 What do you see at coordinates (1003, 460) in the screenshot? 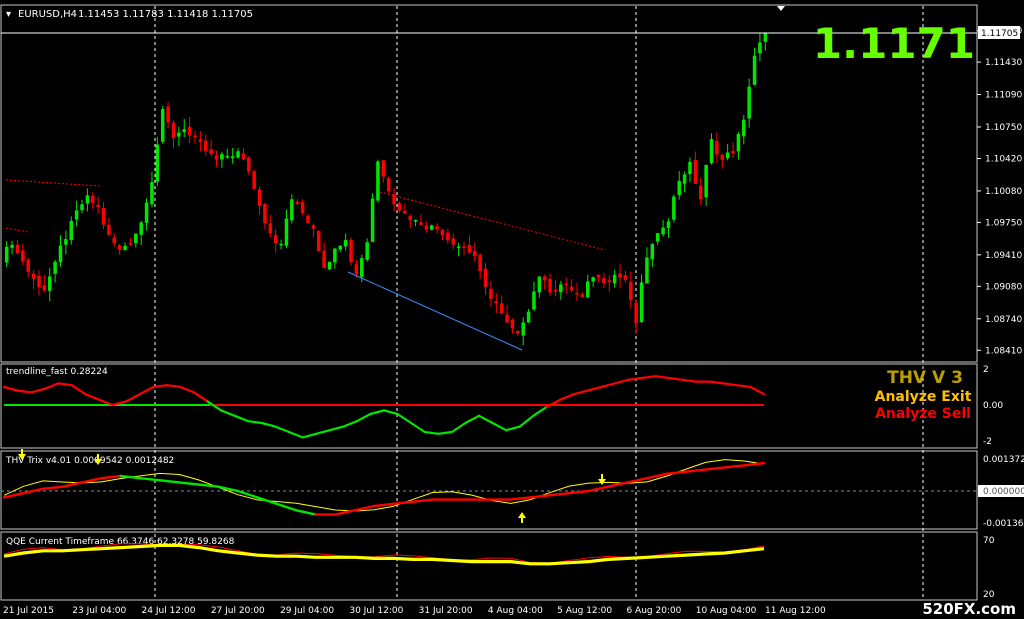
I see `ind2-tick-top: 0.001372` at bounding box center [1003, 460].